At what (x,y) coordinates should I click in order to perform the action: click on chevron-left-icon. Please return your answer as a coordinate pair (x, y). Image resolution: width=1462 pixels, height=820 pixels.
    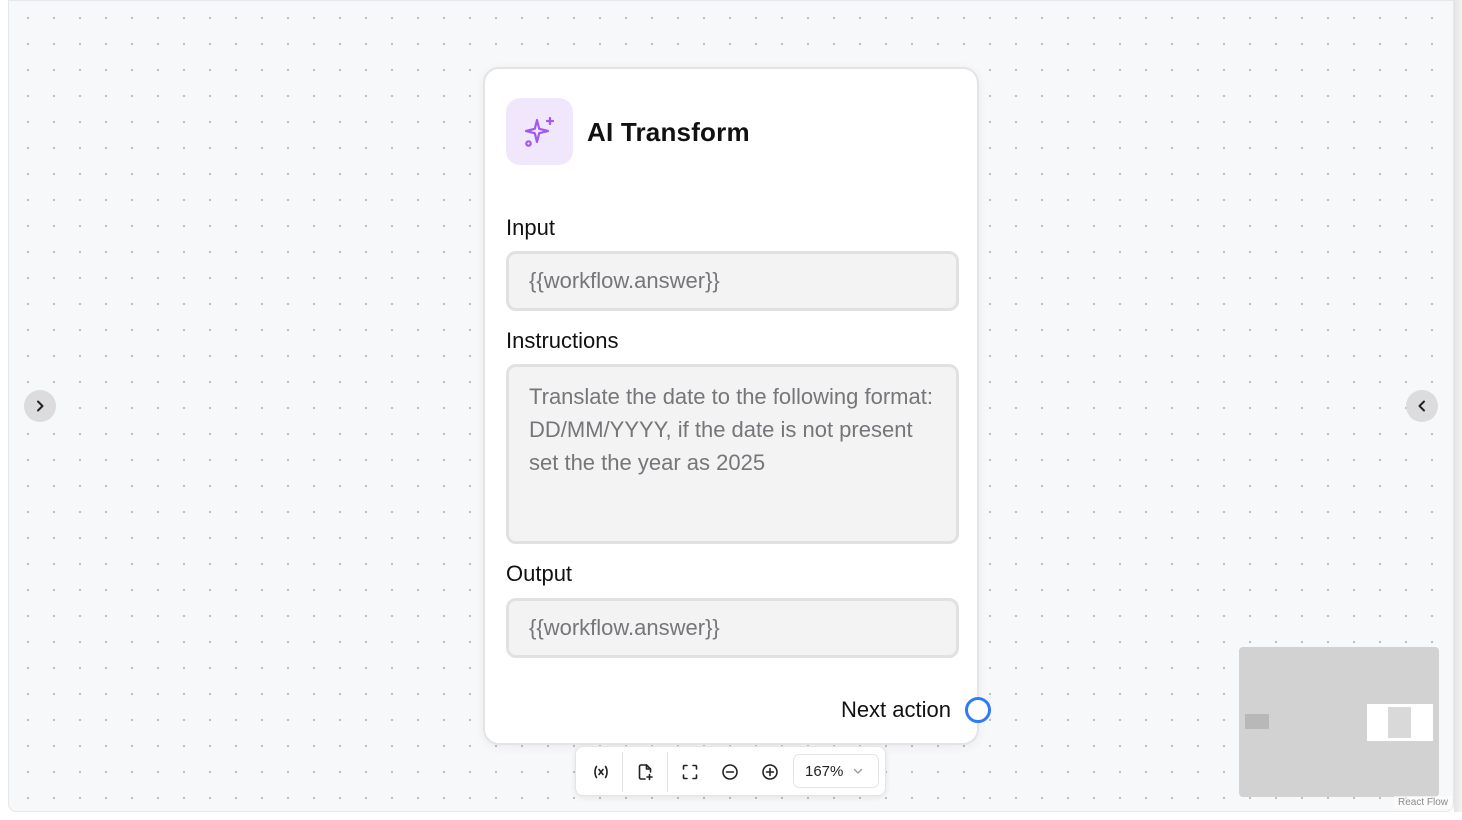
    Looking at the image, I should click on (1421, 406).